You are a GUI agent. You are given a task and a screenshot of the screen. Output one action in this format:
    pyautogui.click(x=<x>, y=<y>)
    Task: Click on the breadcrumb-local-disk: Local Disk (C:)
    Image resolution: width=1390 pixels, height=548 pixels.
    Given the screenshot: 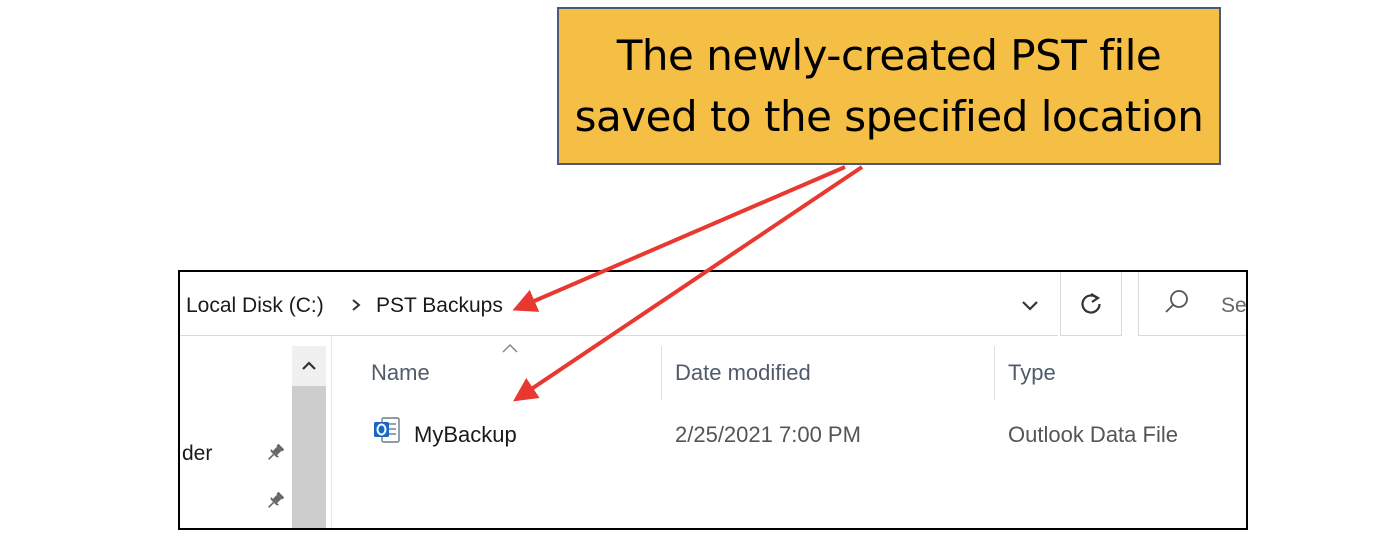 What is the action you would take?
    pyautogui.click(x=255, y=306)
    